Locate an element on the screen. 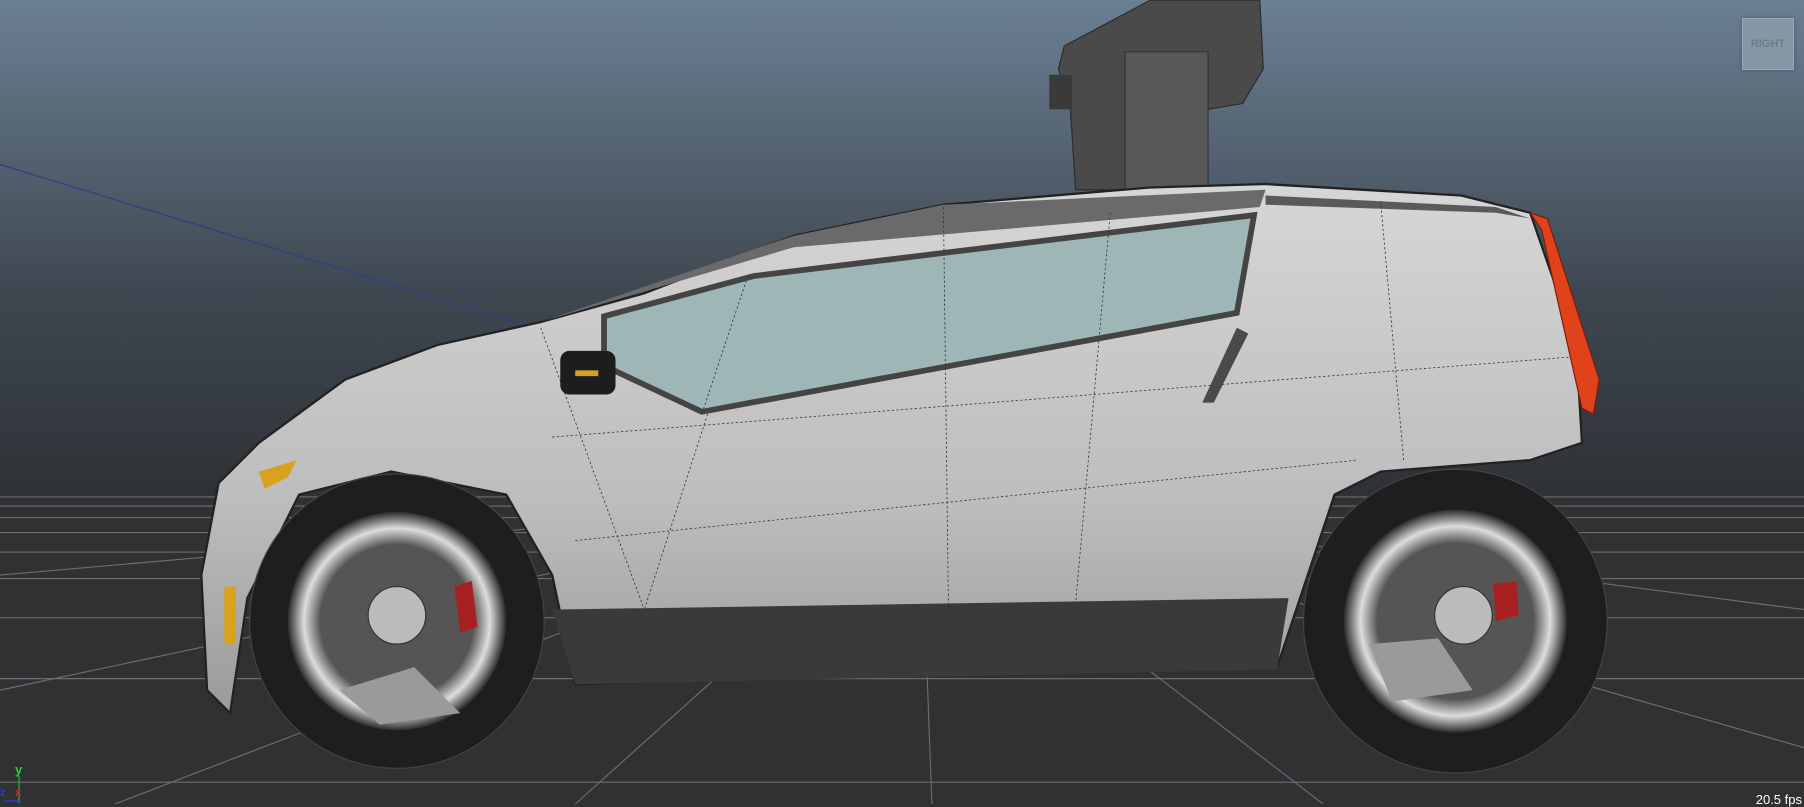  front-side-marker is located at coordinates (230, 615).